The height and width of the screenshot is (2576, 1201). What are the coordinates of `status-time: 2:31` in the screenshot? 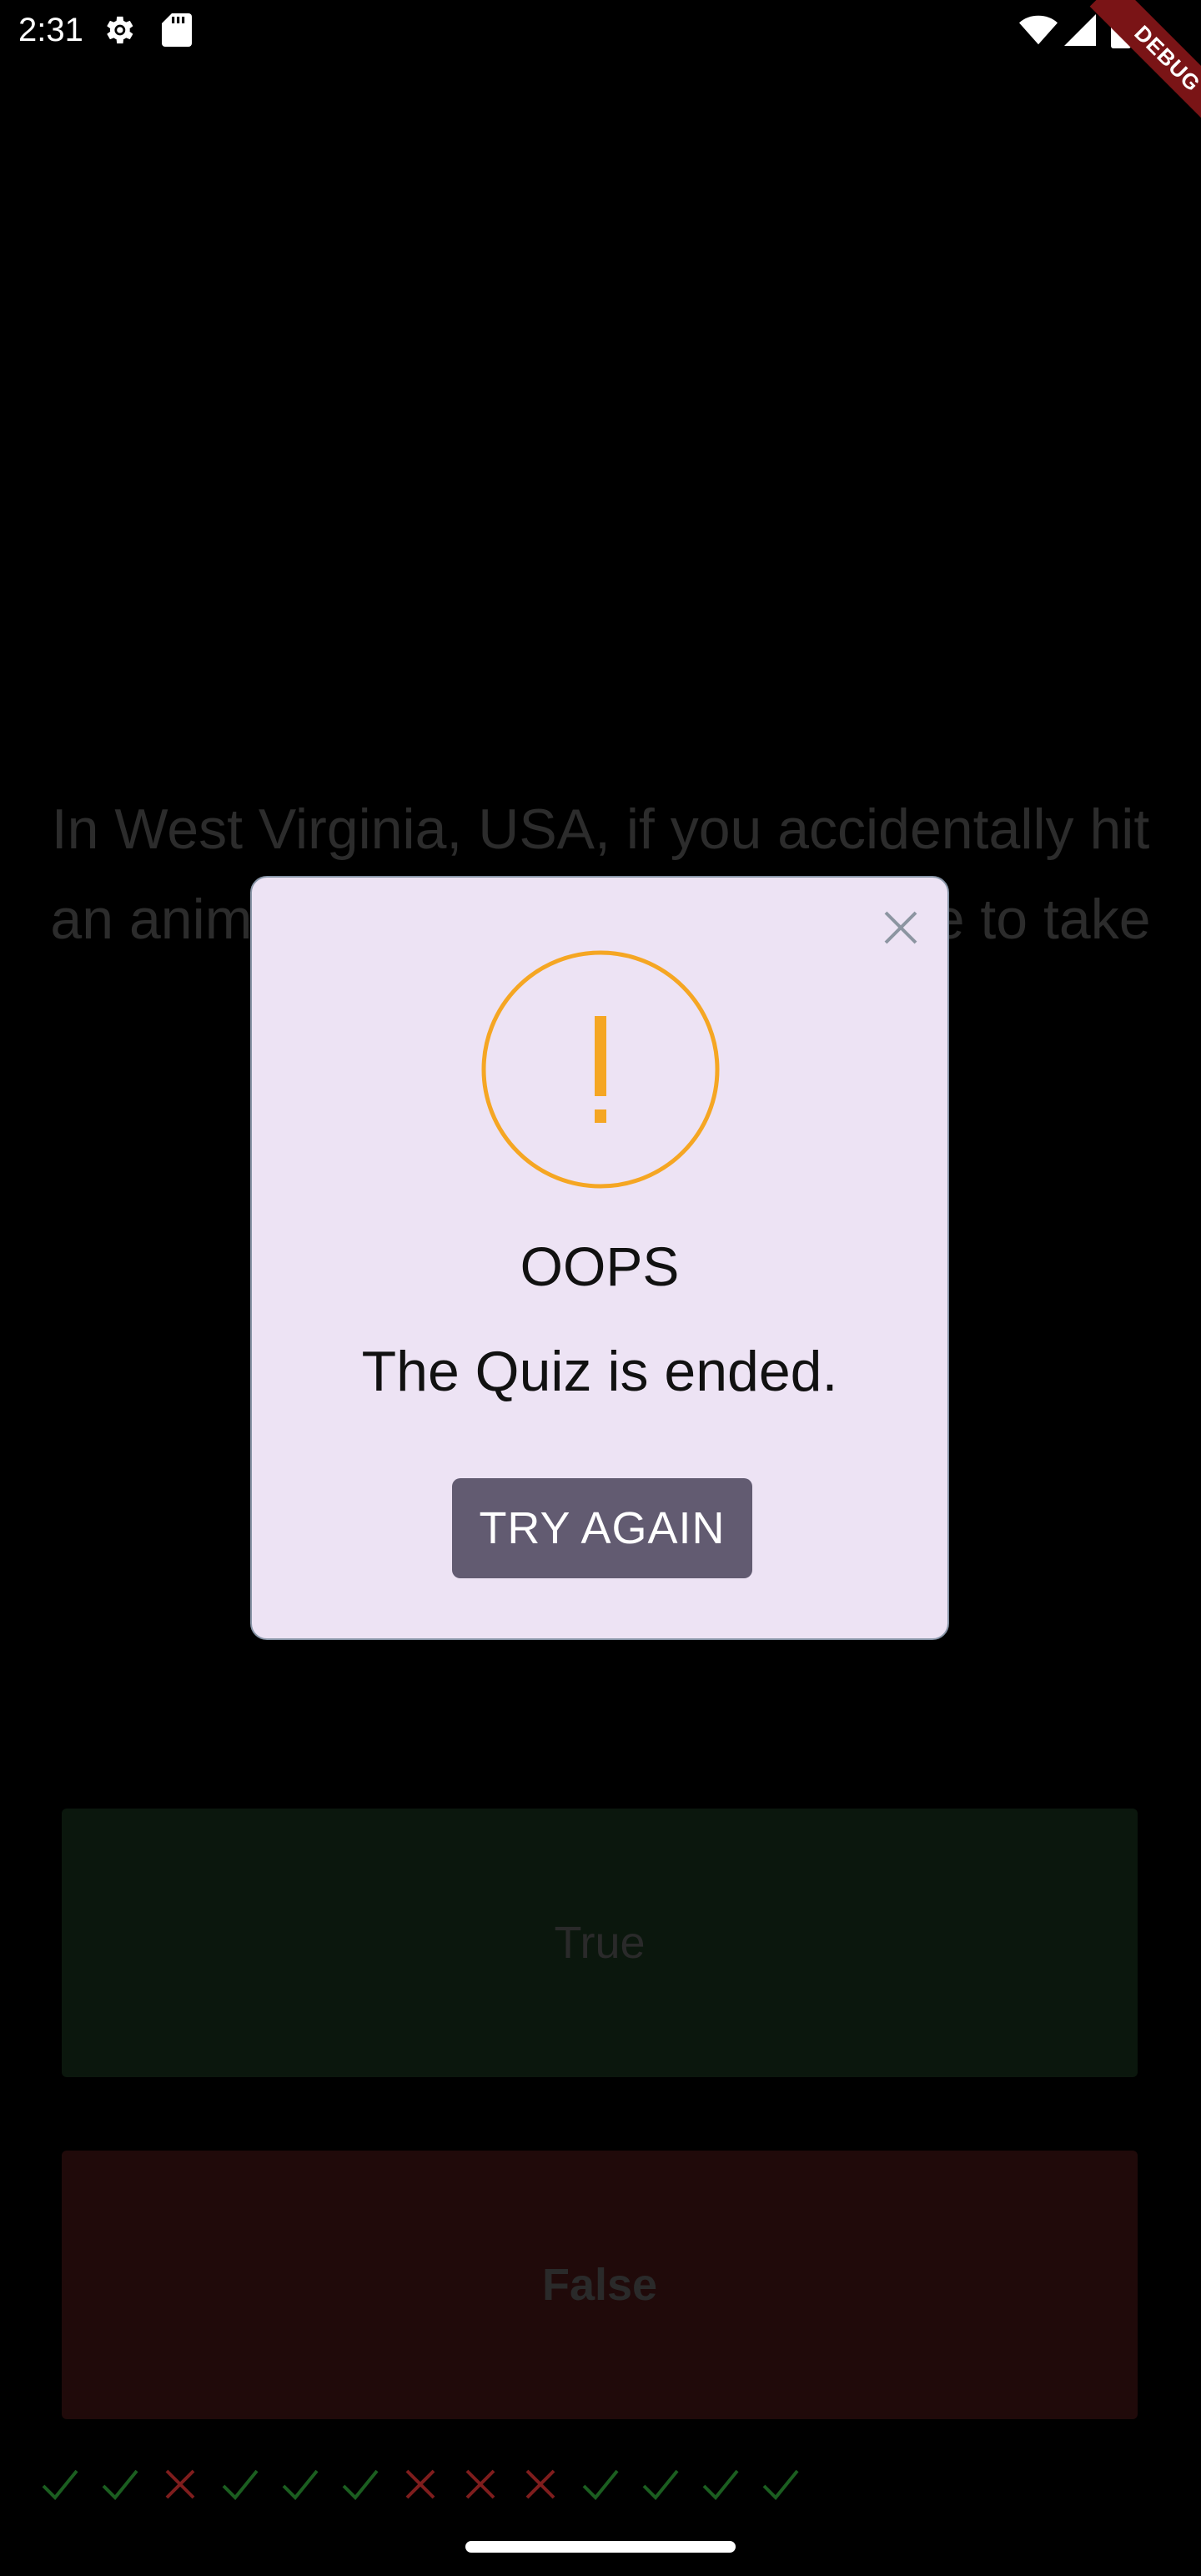 It's located at (51, 30).